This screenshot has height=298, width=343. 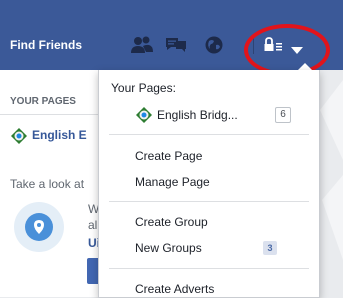 I want to click on highlight-ring, so click(x=287, y=50).